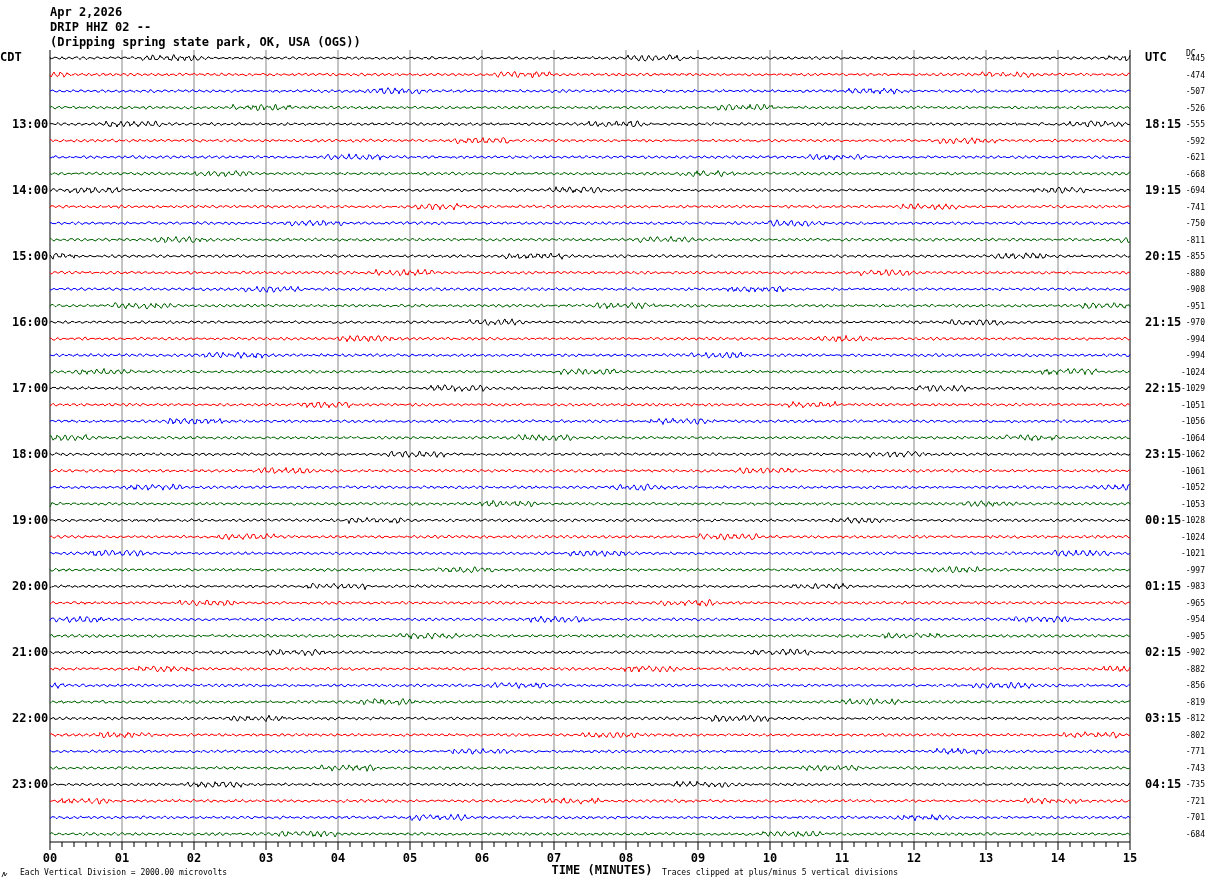  Describe the element at coordinates (1192, 488) in the screenshot. I see `dc-offset-value: -1052` at that location.